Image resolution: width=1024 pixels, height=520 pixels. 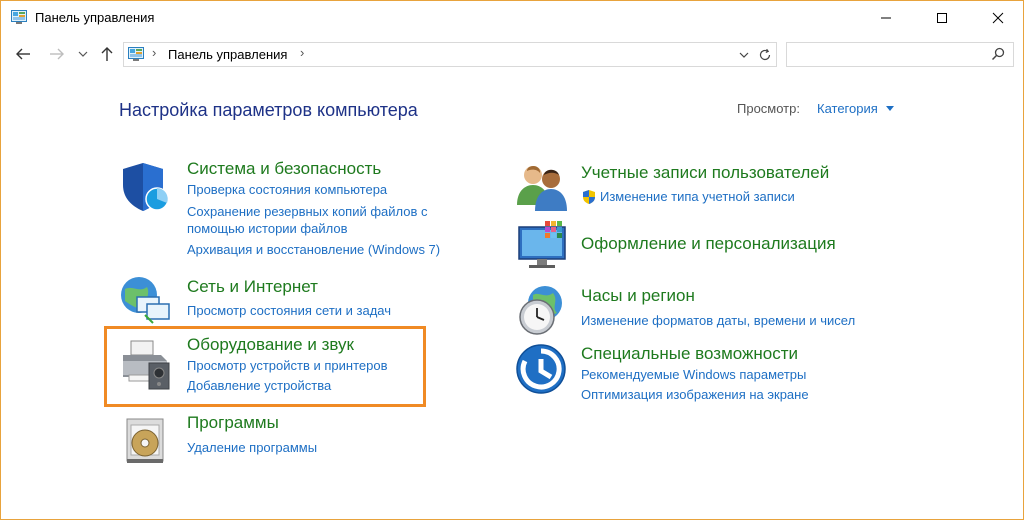 I want to click on users-icon, so click(x=543, y=187).